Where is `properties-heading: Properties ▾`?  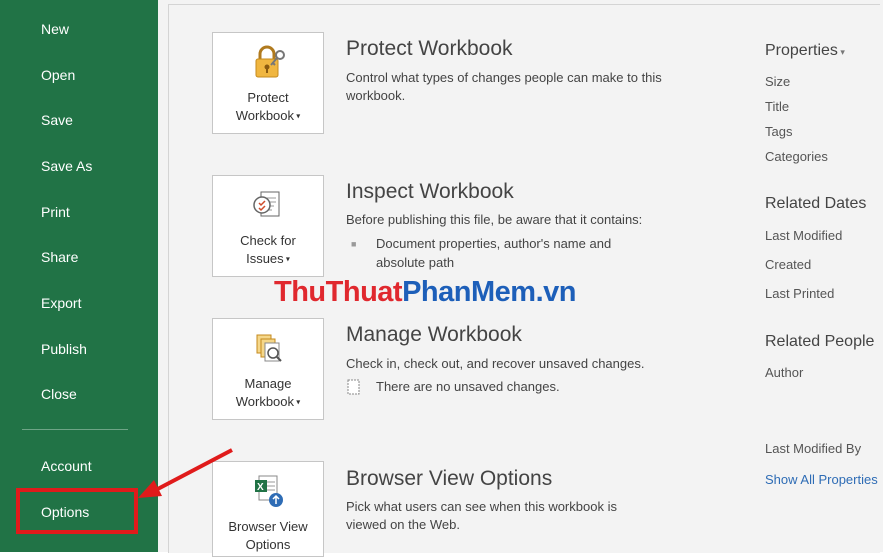
properties-heading: Properties ▾ is located at coordinates (805, 51).